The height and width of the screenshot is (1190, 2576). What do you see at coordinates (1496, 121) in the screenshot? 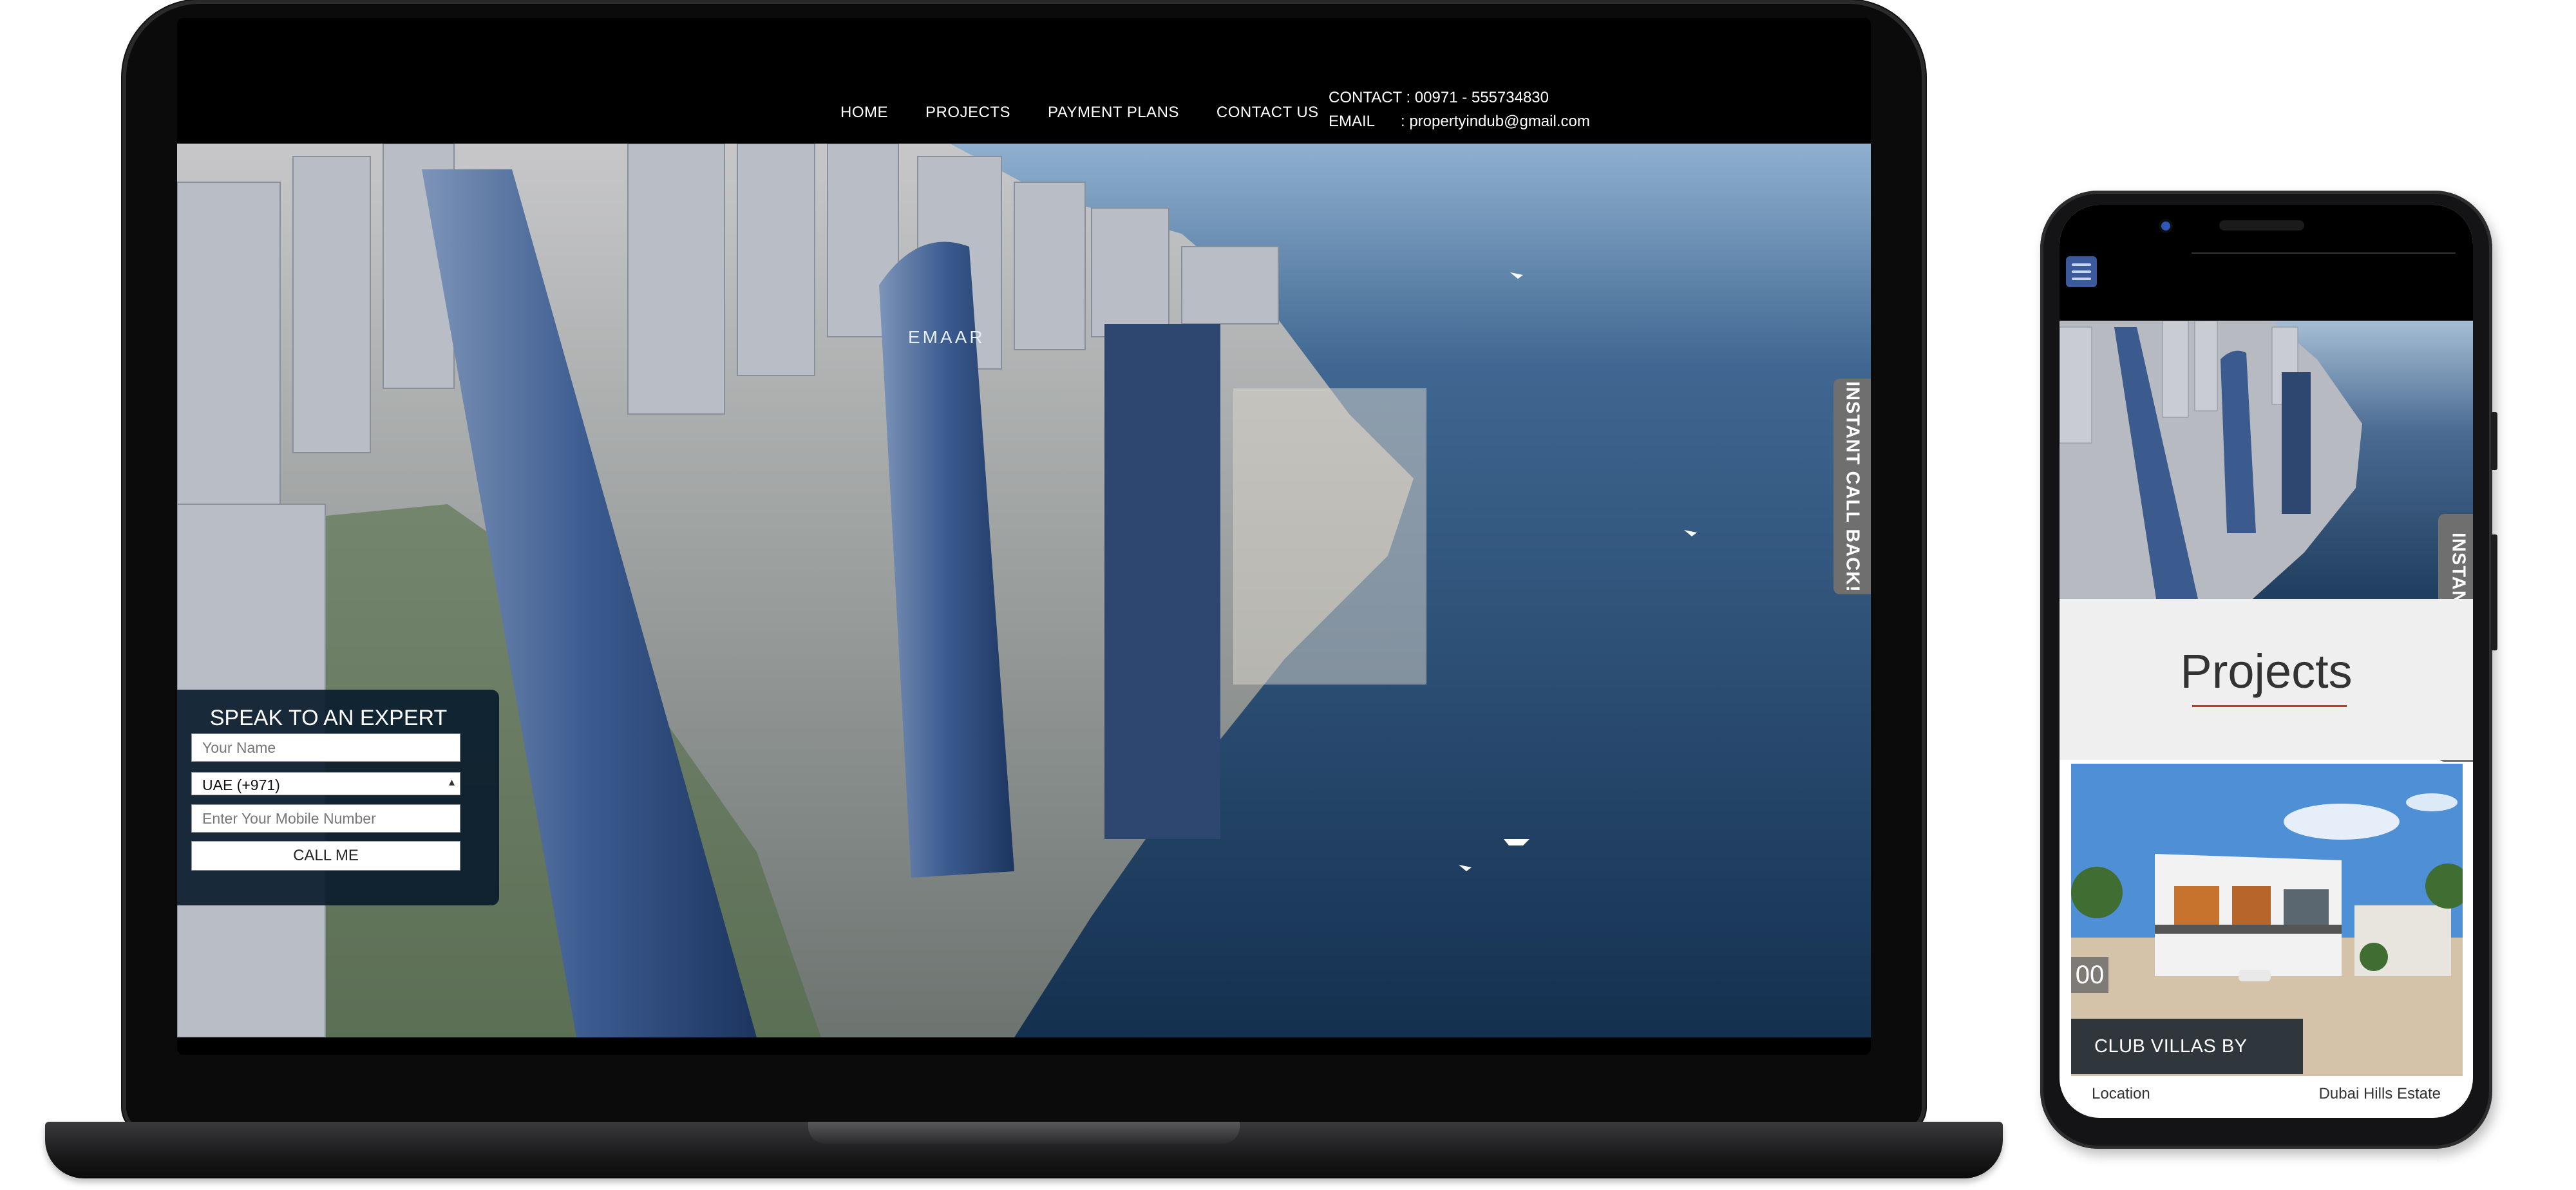
I see `contact-email-value: : propertyindub@gmail.com` at bounding box center [1496, 121].